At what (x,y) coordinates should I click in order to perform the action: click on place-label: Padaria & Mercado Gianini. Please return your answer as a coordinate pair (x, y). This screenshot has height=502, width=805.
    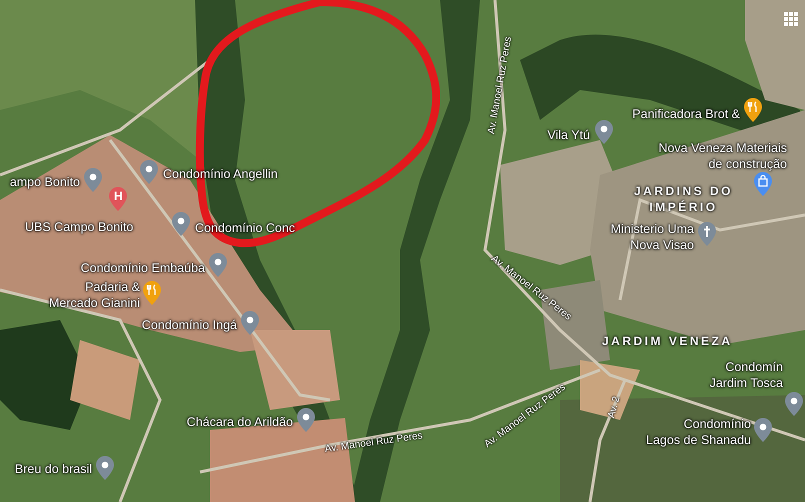
    Looking at the image, I should click on (94, 295).